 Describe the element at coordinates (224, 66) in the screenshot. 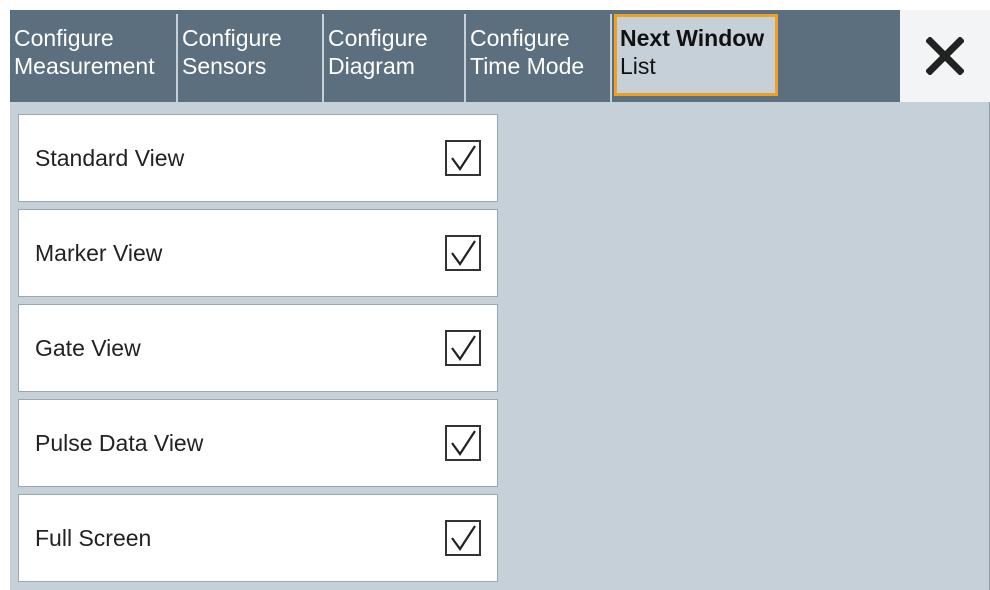

I see `tab-label-line2: Sensors` at that location.